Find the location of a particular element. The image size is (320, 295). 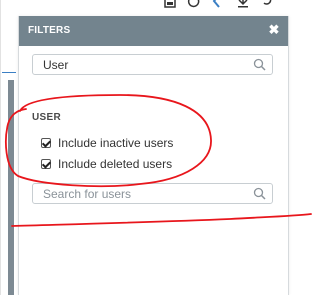

background-left-border is located at coordinates (0, 147).